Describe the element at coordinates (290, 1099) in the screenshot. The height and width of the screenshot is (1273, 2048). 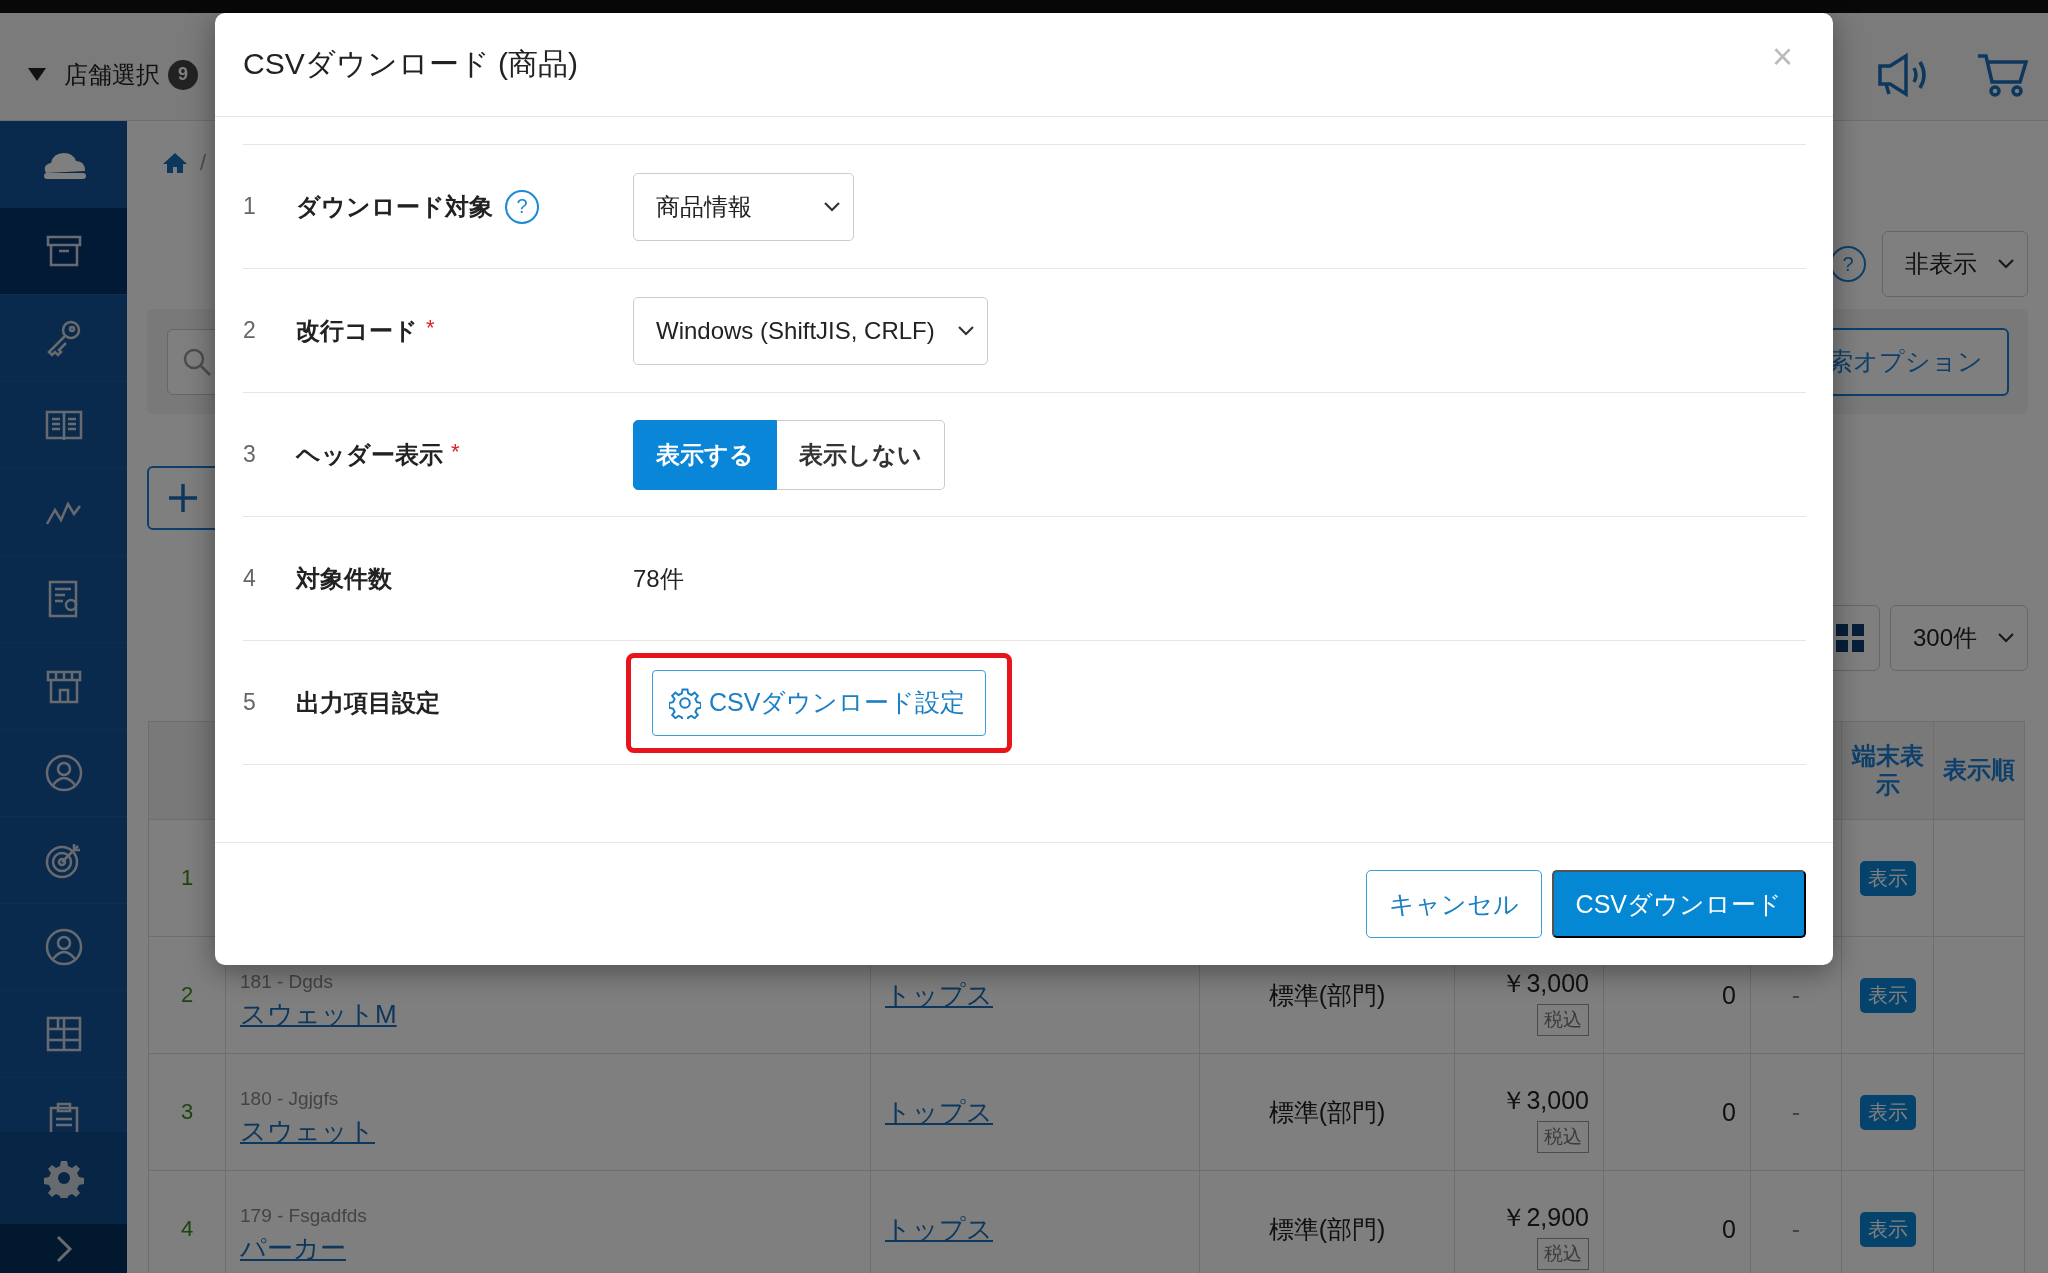
I see `product-code: 180 - Jgjgfs` at that location.